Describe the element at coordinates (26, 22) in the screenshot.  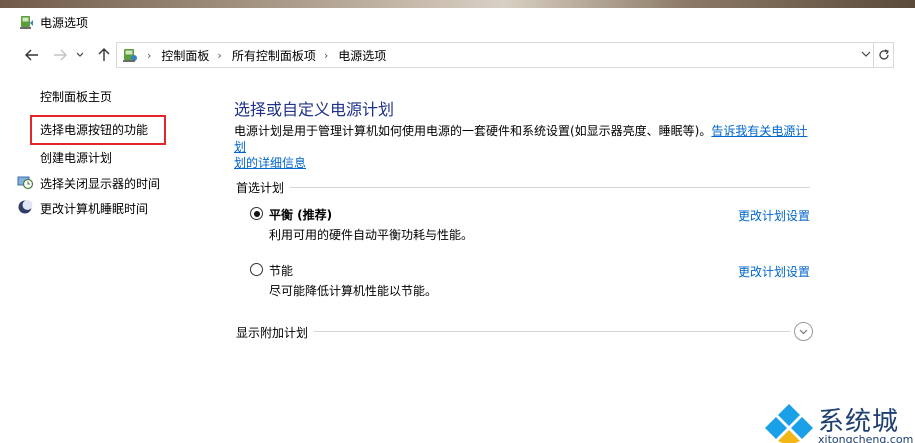
I see `power-options-icon` at that location.